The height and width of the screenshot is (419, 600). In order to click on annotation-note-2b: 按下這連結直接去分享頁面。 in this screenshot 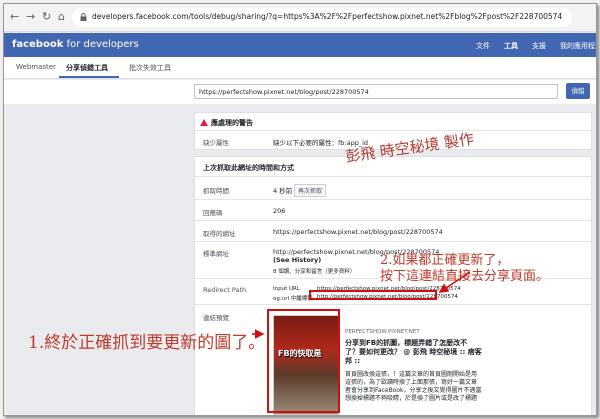, I will do `click(465, 276)`.